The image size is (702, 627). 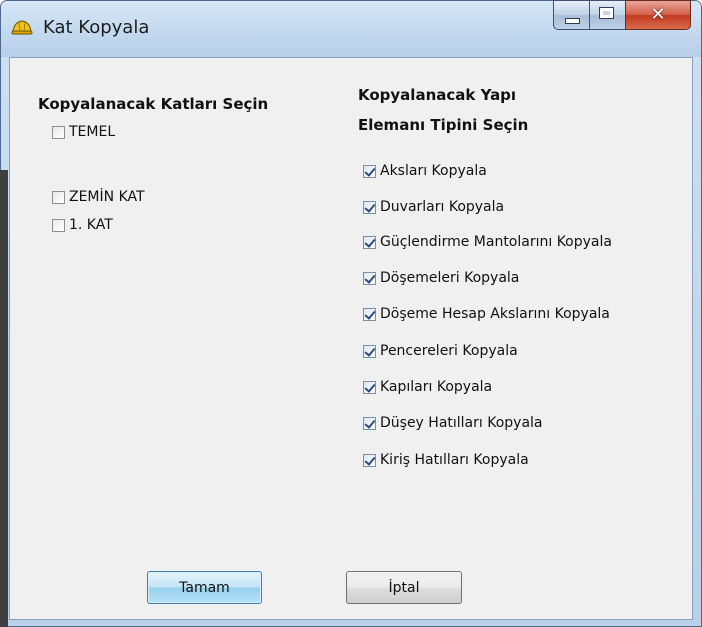 What do you see at coordinates (442, 207) in the screenshot?
I see `checkbox-label: Duvarları Kopyala` at bounding box center [442, 207].